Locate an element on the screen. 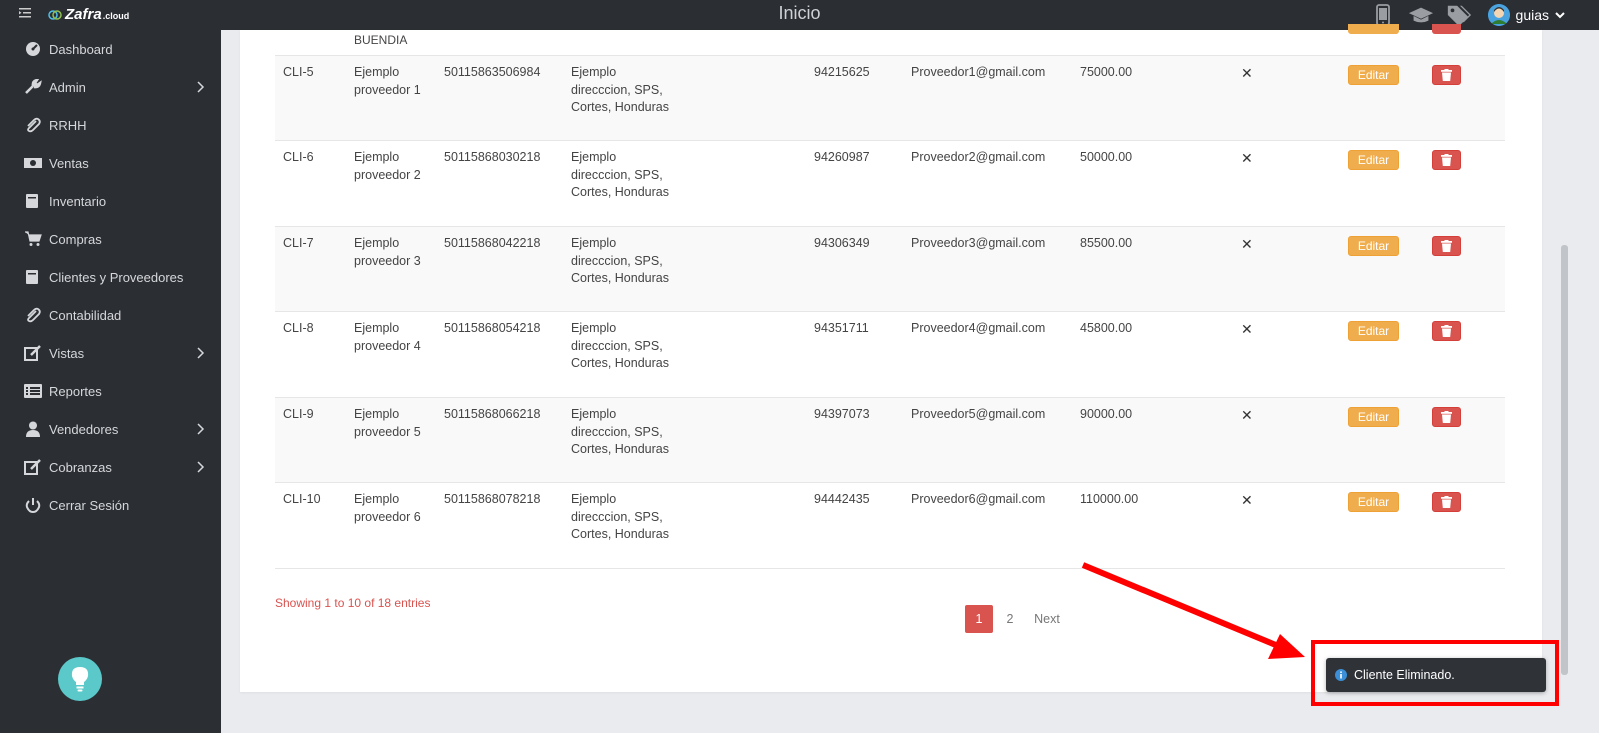  sidebar-item-clientes-proveedores: Clientes y Proveedores is located at coordinates (110, 277).